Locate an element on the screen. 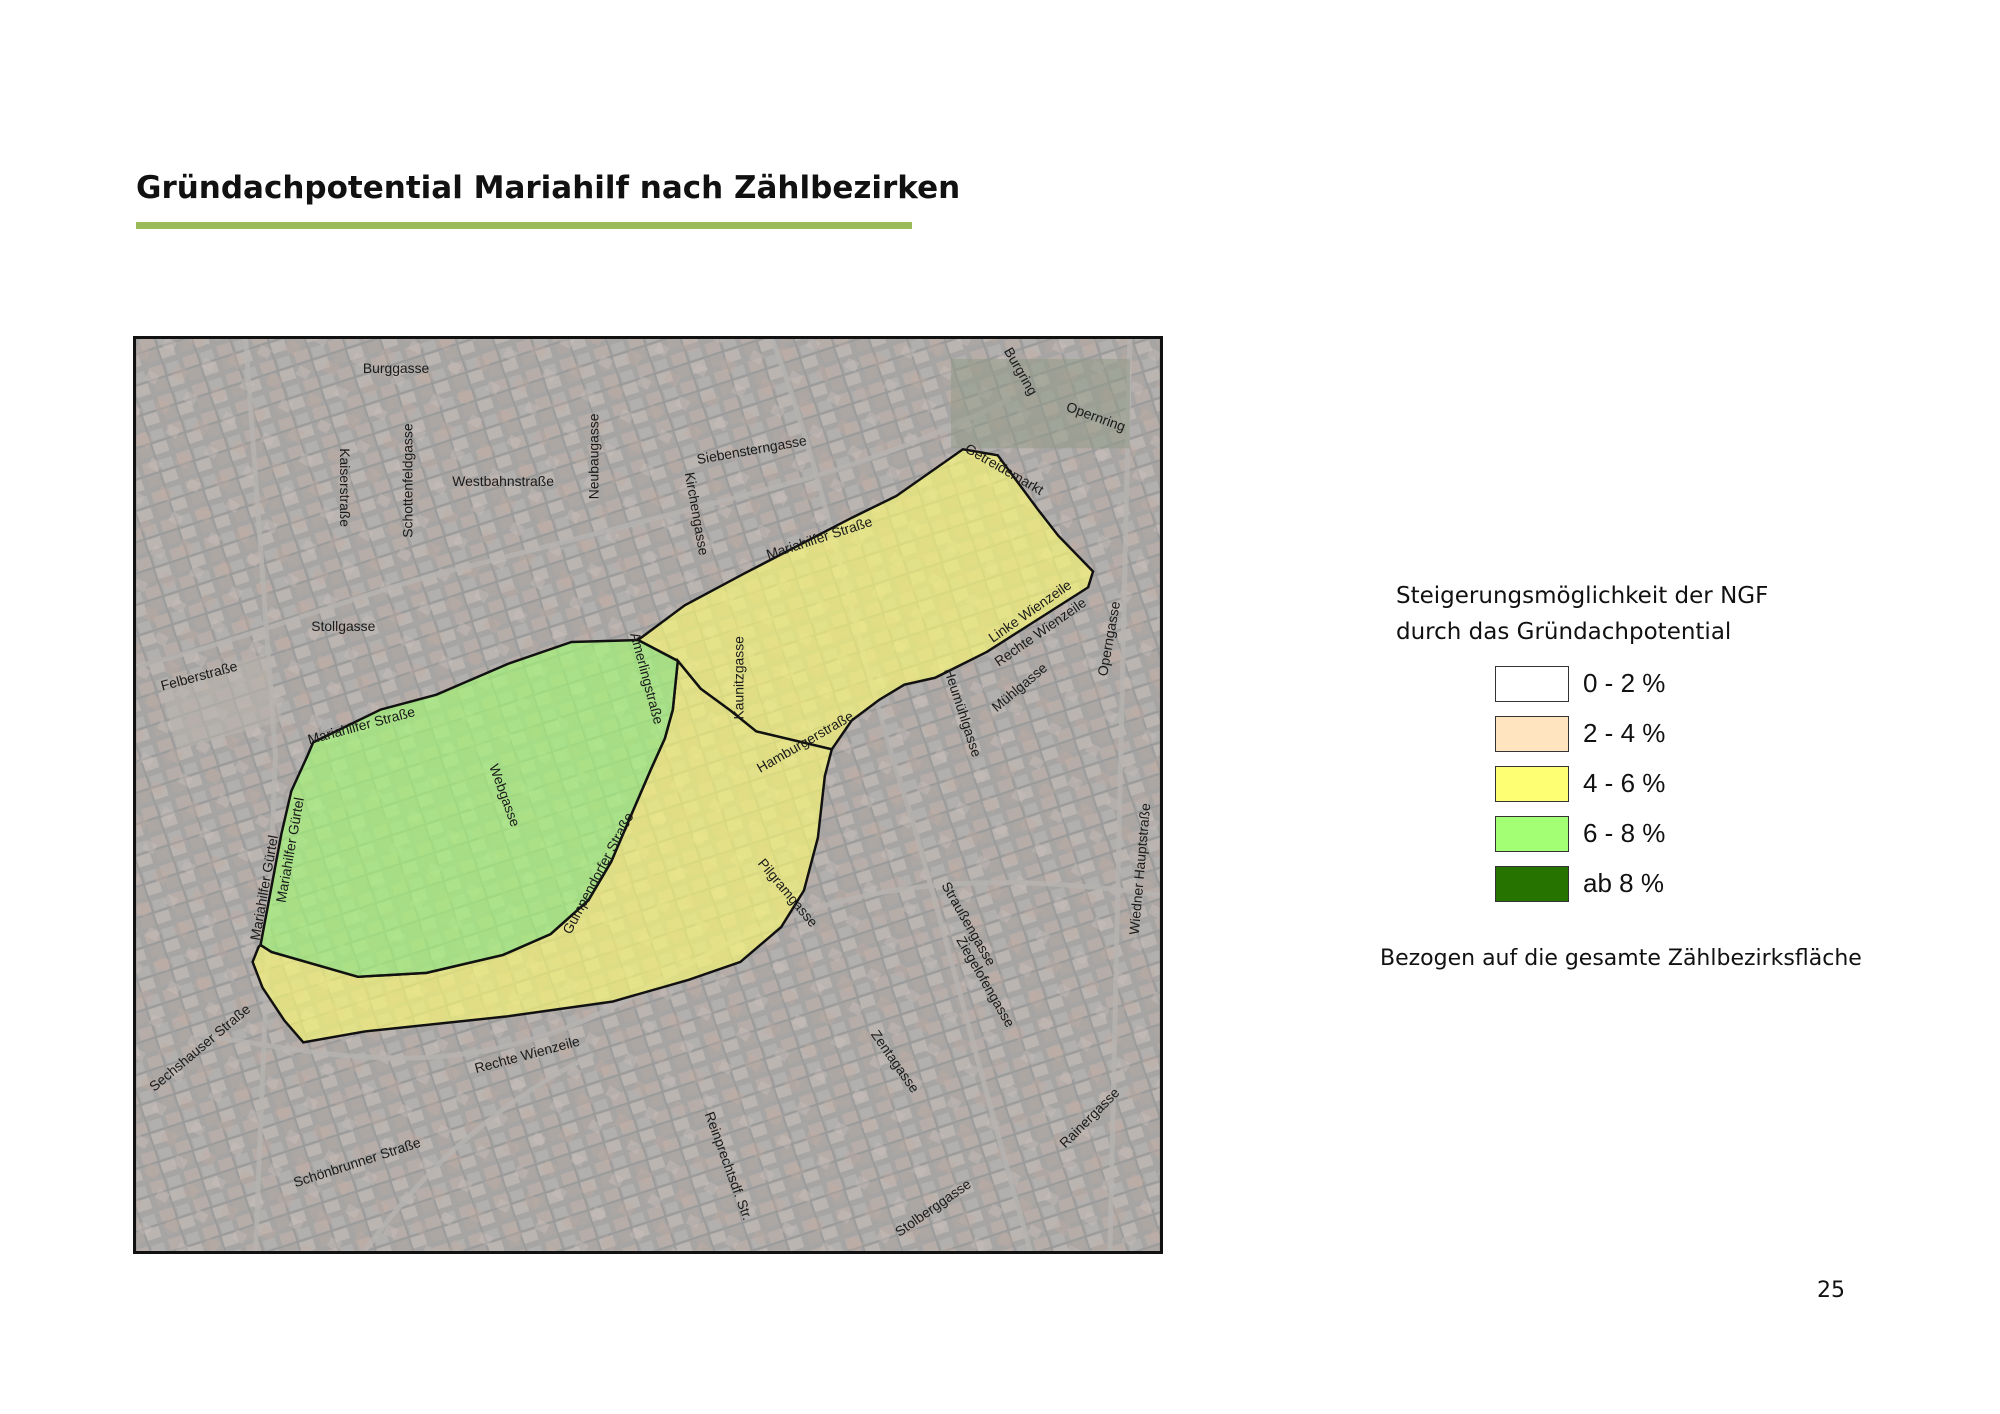 The height and width of the screenshot is (1414, 2000). street-label: Schottenfeldgasse is located at coordinates (408, 480).